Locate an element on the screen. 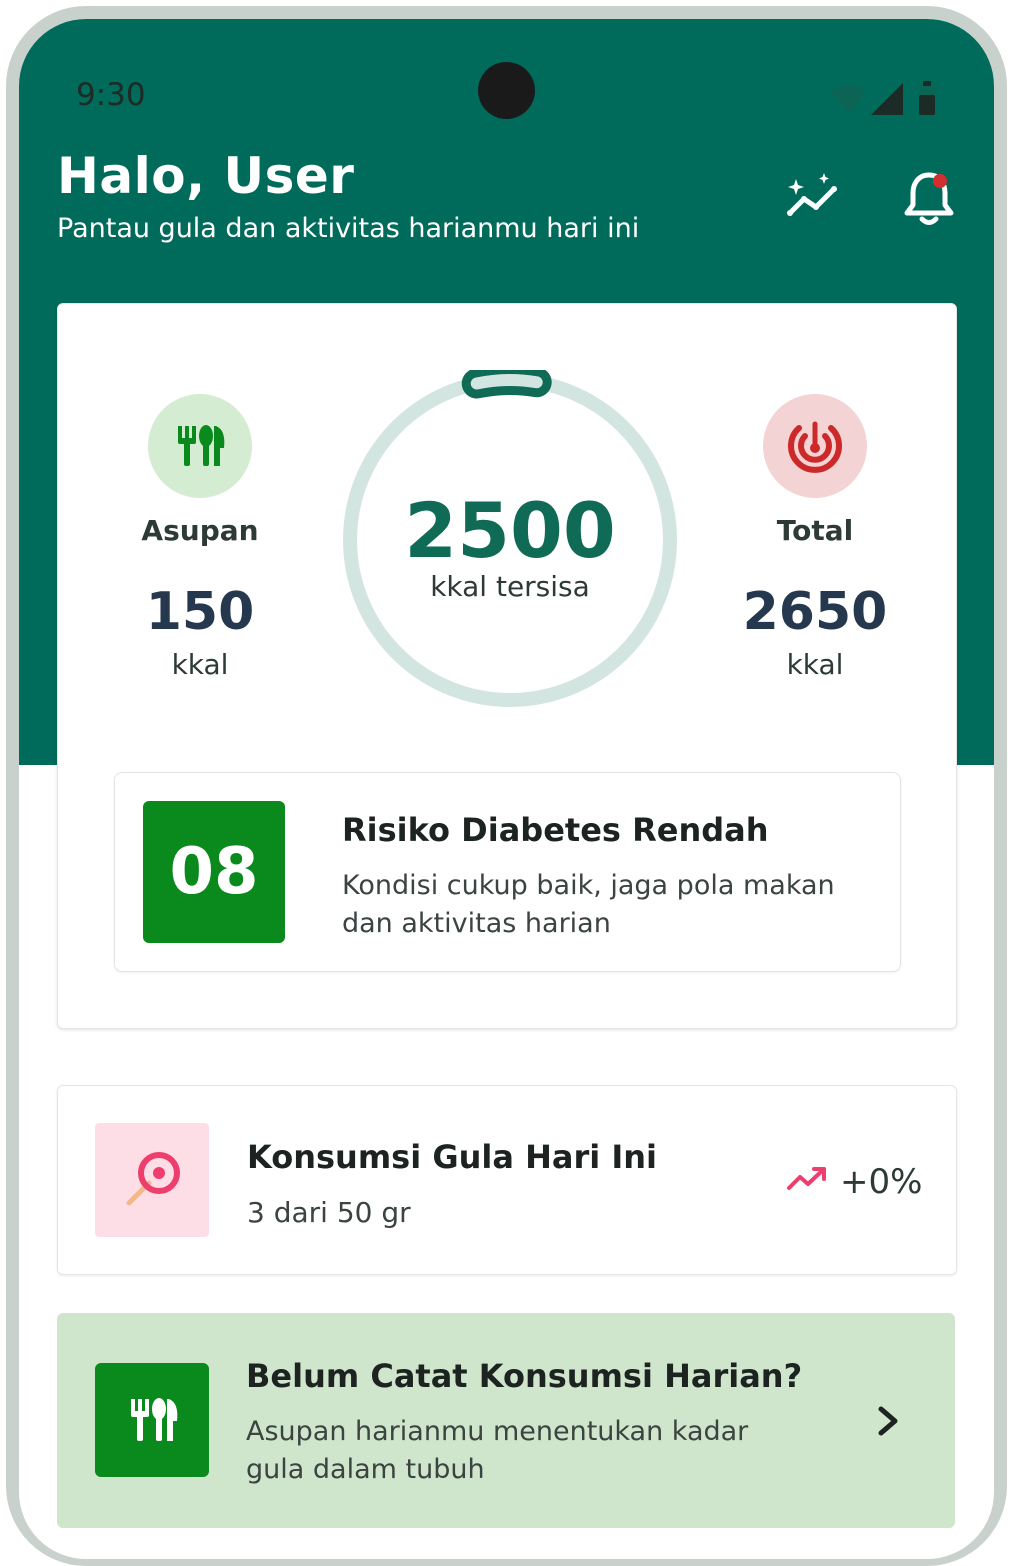 This screenshot has width=1013, height=1566. sugar-trend-value: +0% is located at coordinates (881, 1182).